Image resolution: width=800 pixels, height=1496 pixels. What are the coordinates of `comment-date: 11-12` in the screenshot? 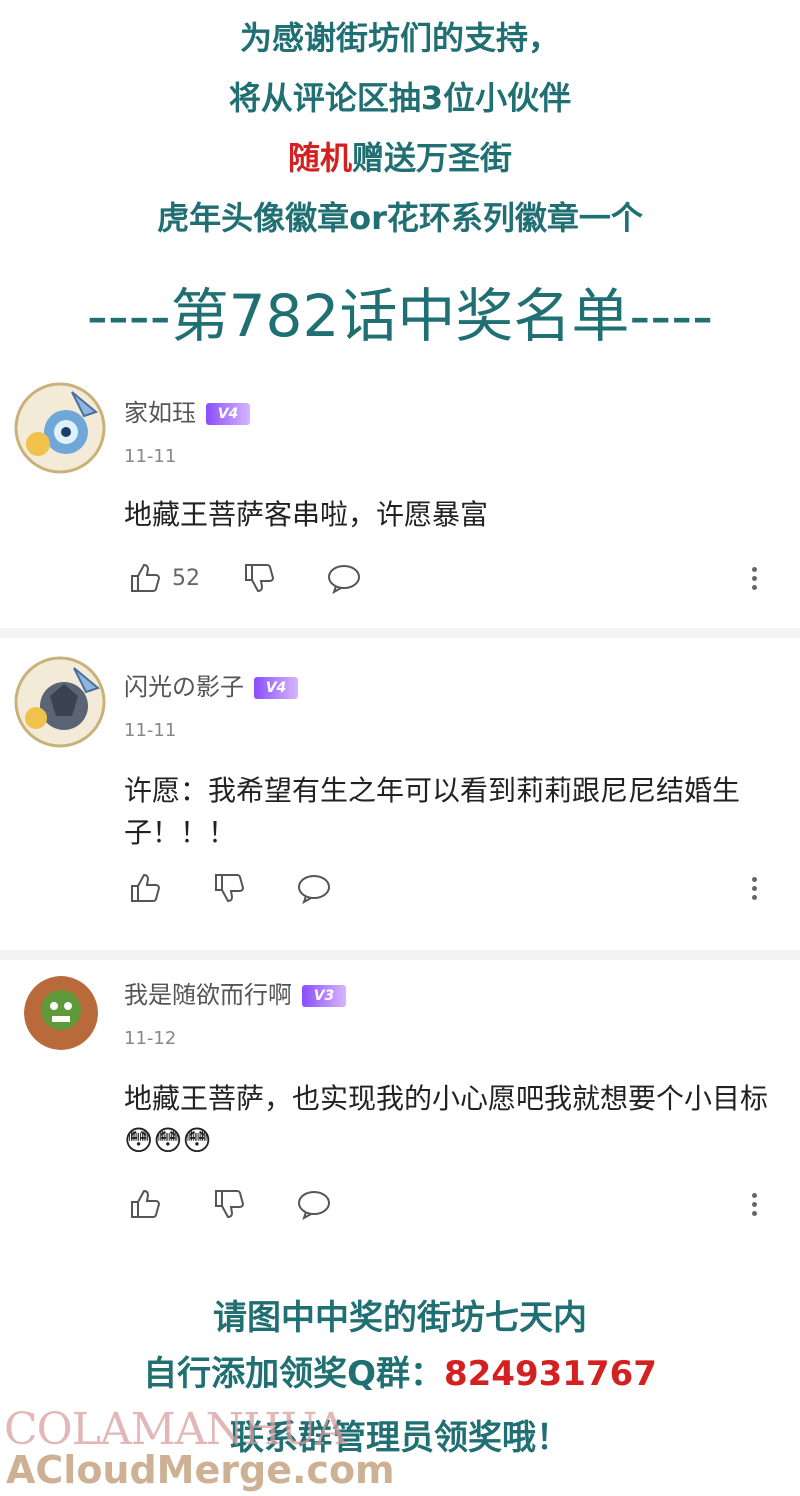 It's located at (150, 1038).